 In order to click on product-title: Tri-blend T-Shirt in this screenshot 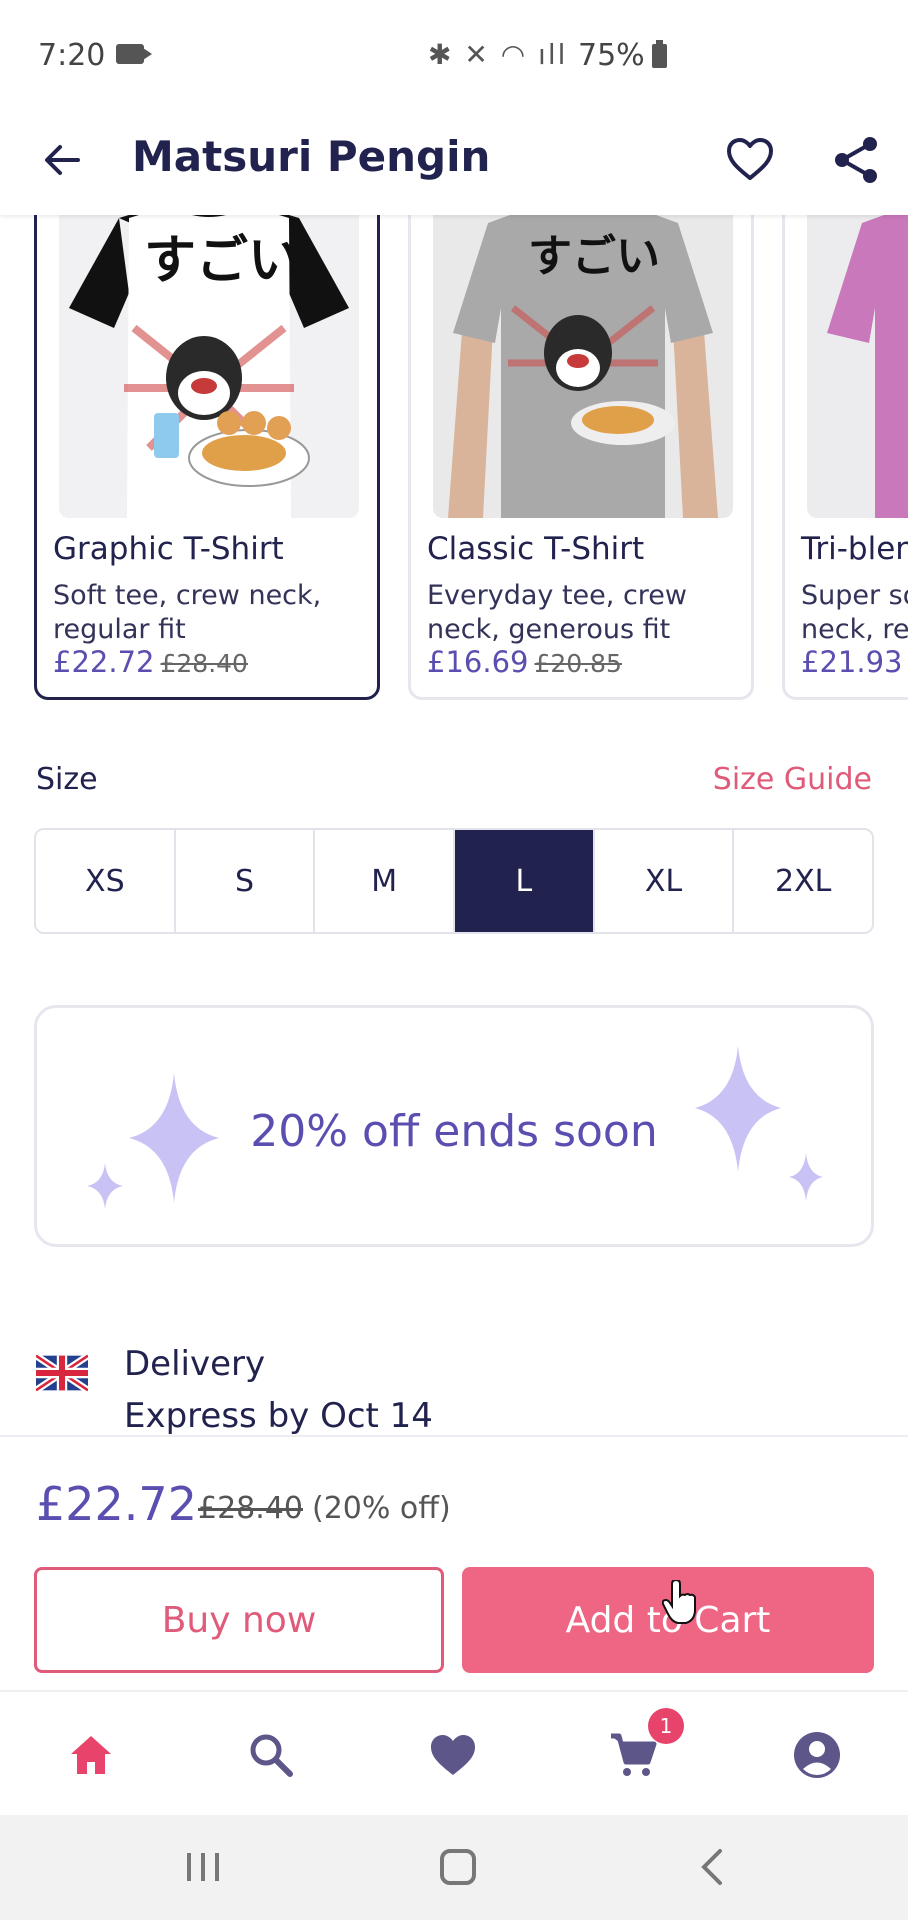, I will do `click(854, 549)`.